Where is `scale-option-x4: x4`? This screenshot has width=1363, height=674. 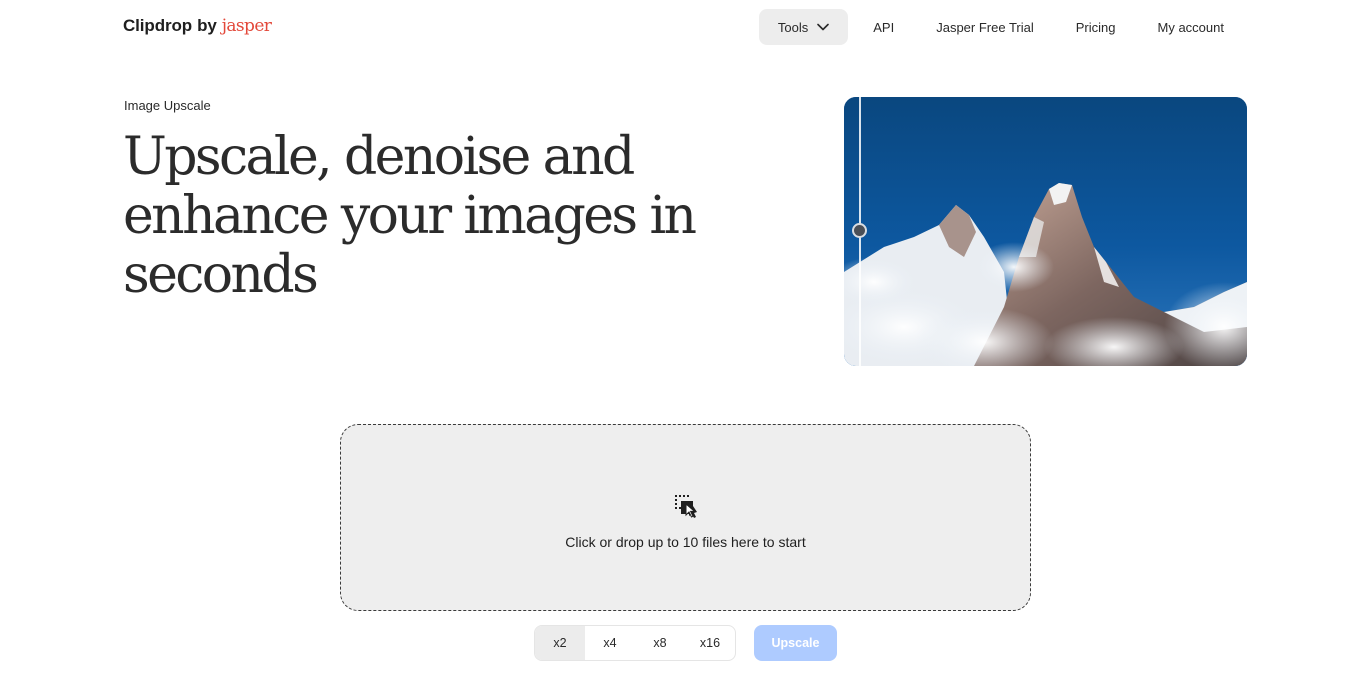 scale-option-x4: x4 is located at coordinates (610, 643).